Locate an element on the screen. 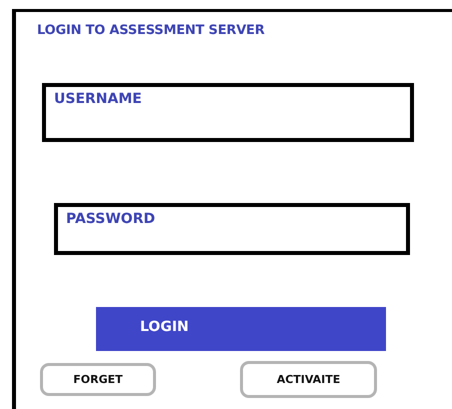  form-title: LOGIN TO ASSESSMENT SERVER is located at coordinates (151, 30).